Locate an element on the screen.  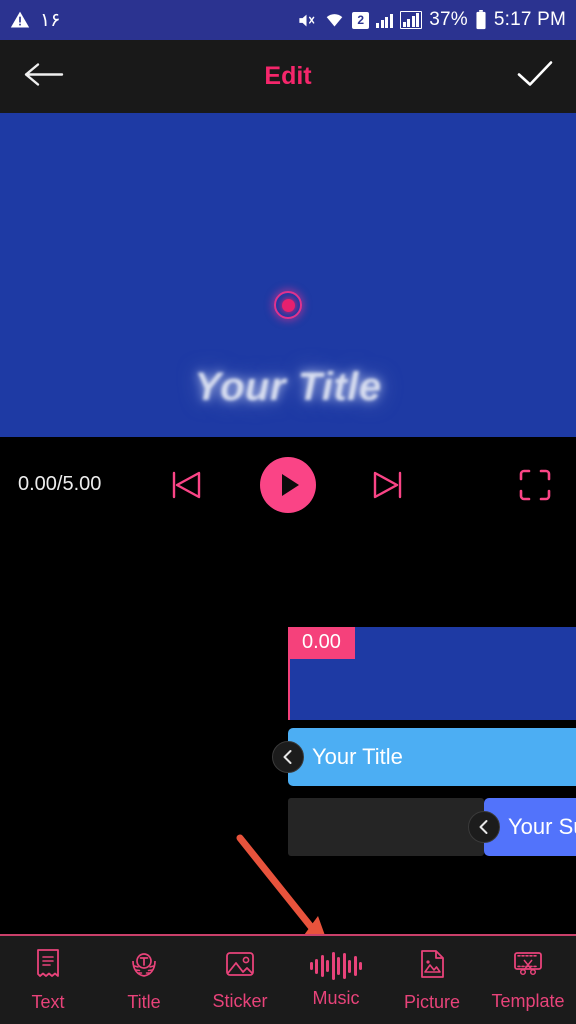
nav-item-text: Text is located at coordinates (48, 980).